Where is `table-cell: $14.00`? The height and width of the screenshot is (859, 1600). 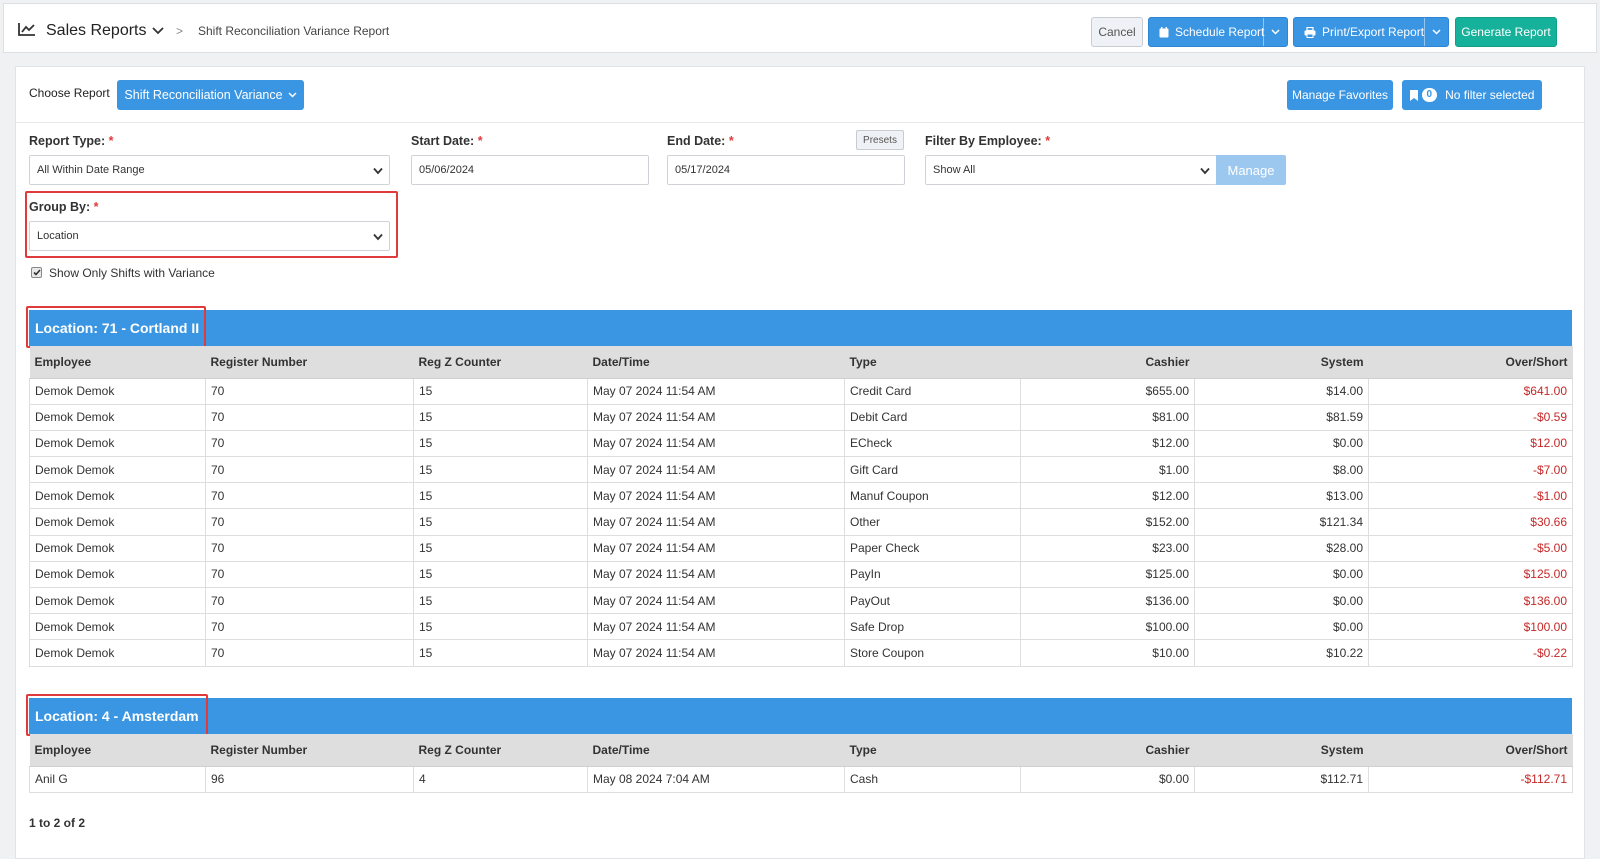 table-cell: $14.00 is located at coordinates (1281, 391).